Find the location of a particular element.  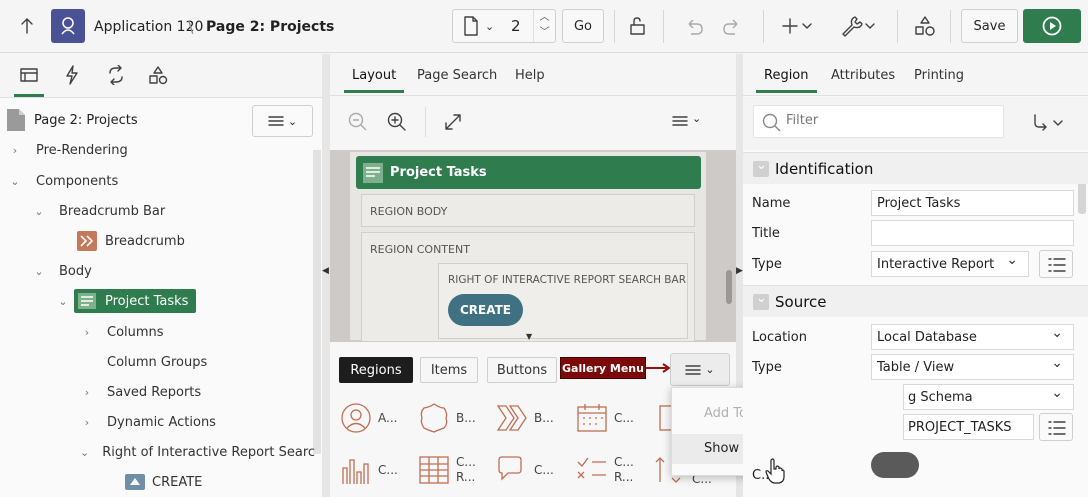

app-icon is located at coordinates (68, 26).